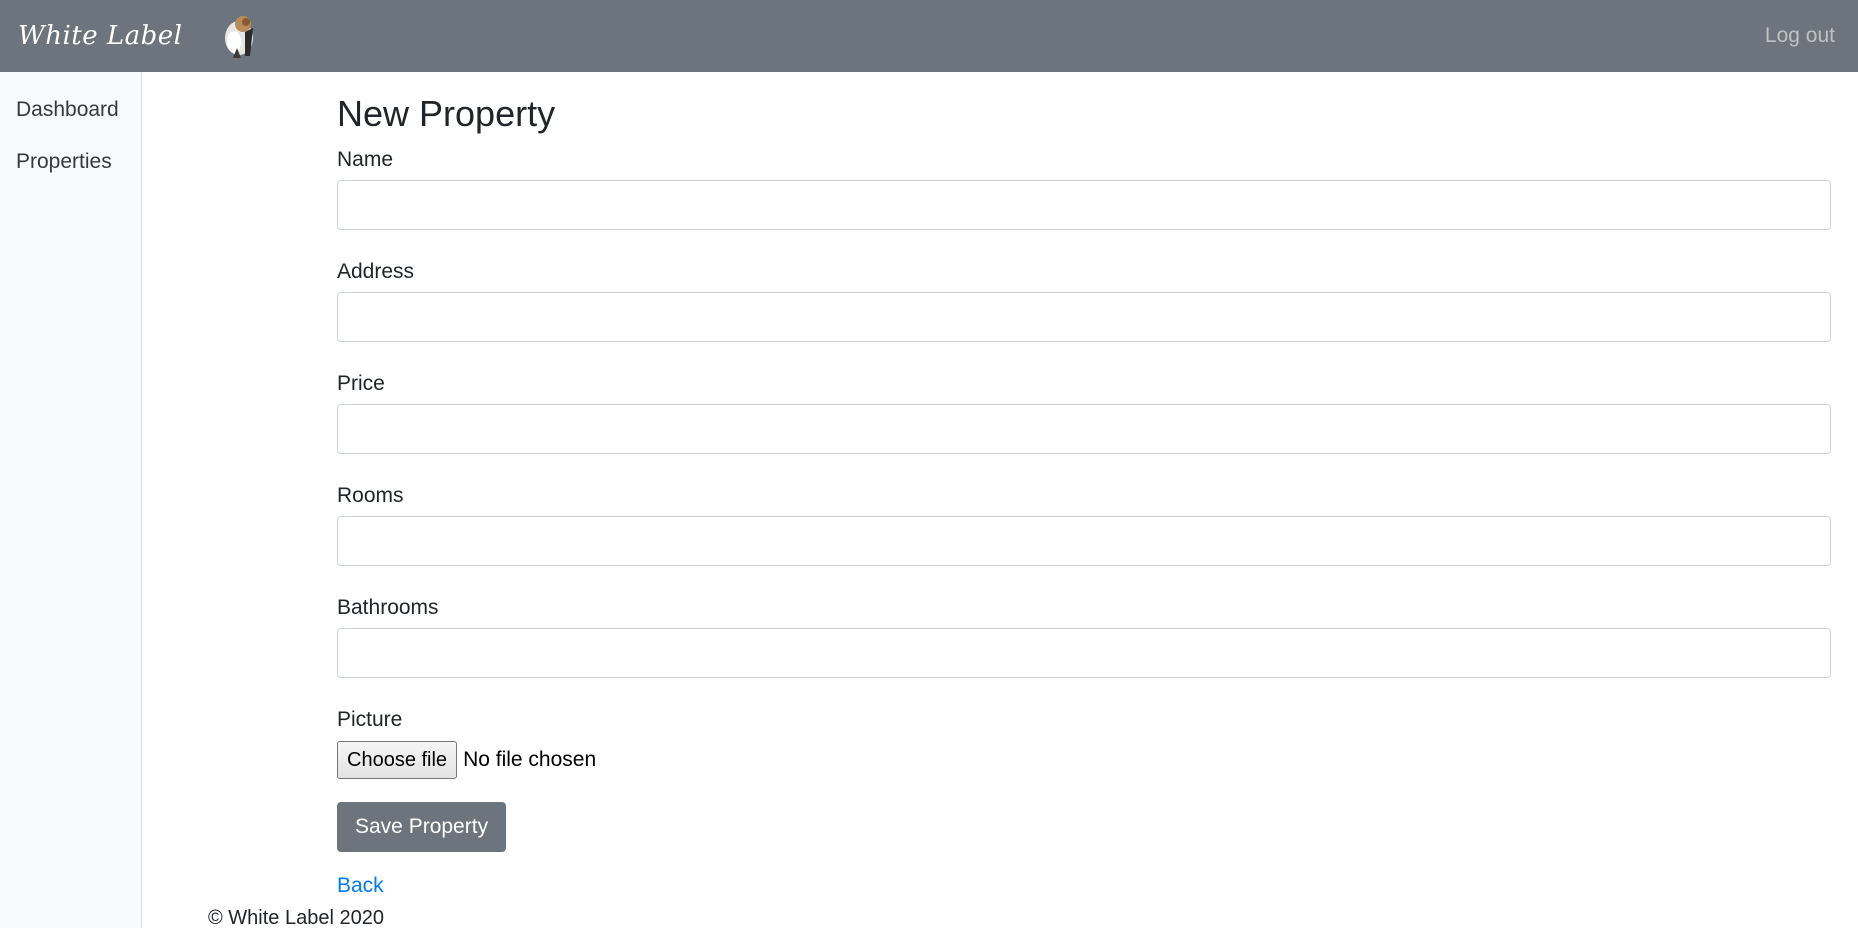 The width and height of the screenshot is (1858, 930). I want to click on save-property-button: Save Property, so click(422, 827).